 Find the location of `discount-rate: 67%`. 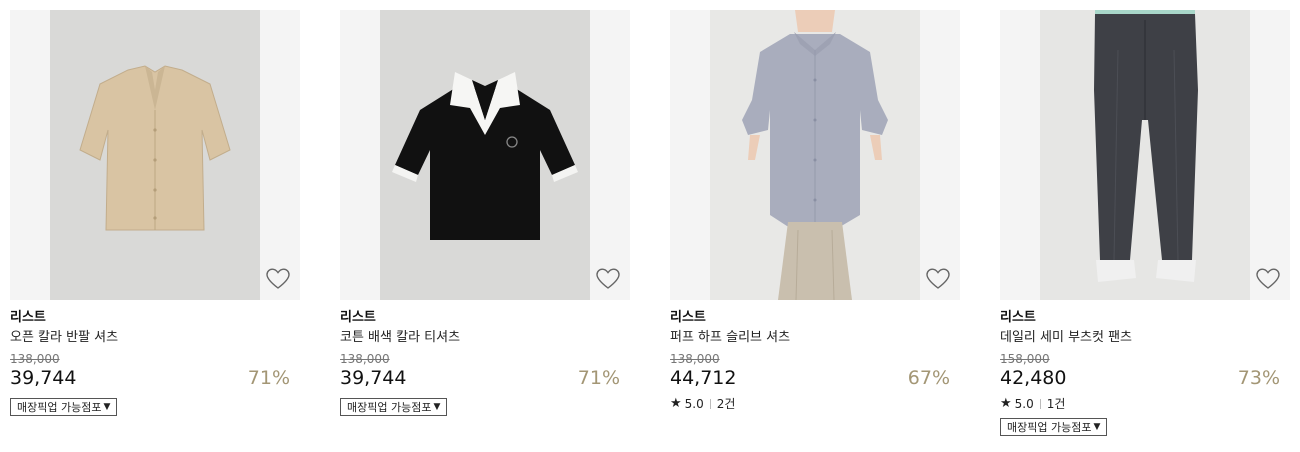

discount-rate: 67% is located at coordinates (928, 378).